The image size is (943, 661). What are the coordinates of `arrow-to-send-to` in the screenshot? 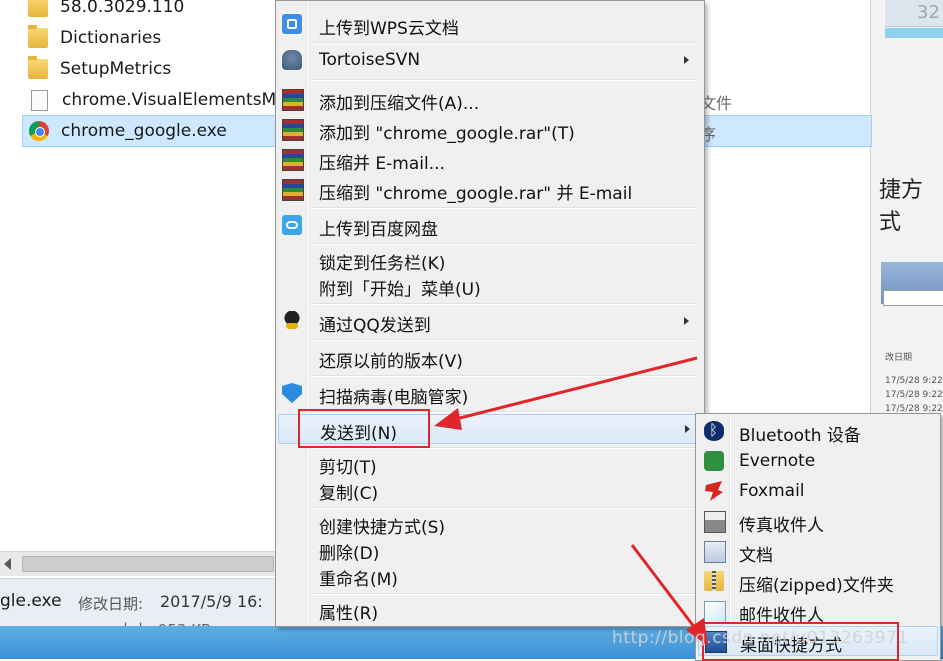 It's located at (566, 393).